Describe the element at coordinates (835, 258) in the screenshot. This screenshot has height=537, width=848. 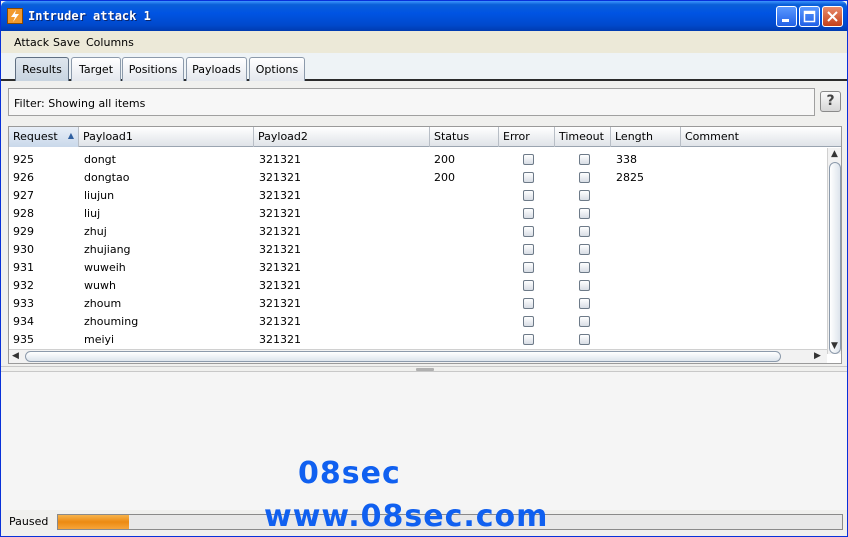
I see `vertical-scroll-thumb` at that location.